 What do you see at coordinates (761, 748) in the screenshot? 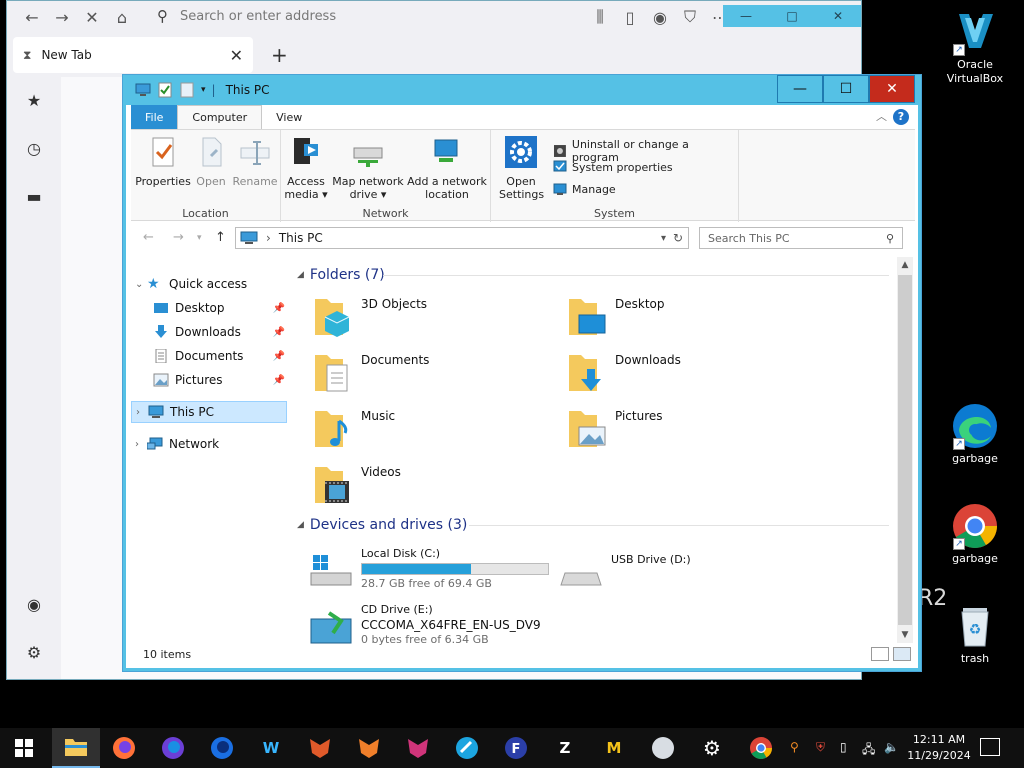
I see `taskbar-chrome` at bounding box center [761, 748].